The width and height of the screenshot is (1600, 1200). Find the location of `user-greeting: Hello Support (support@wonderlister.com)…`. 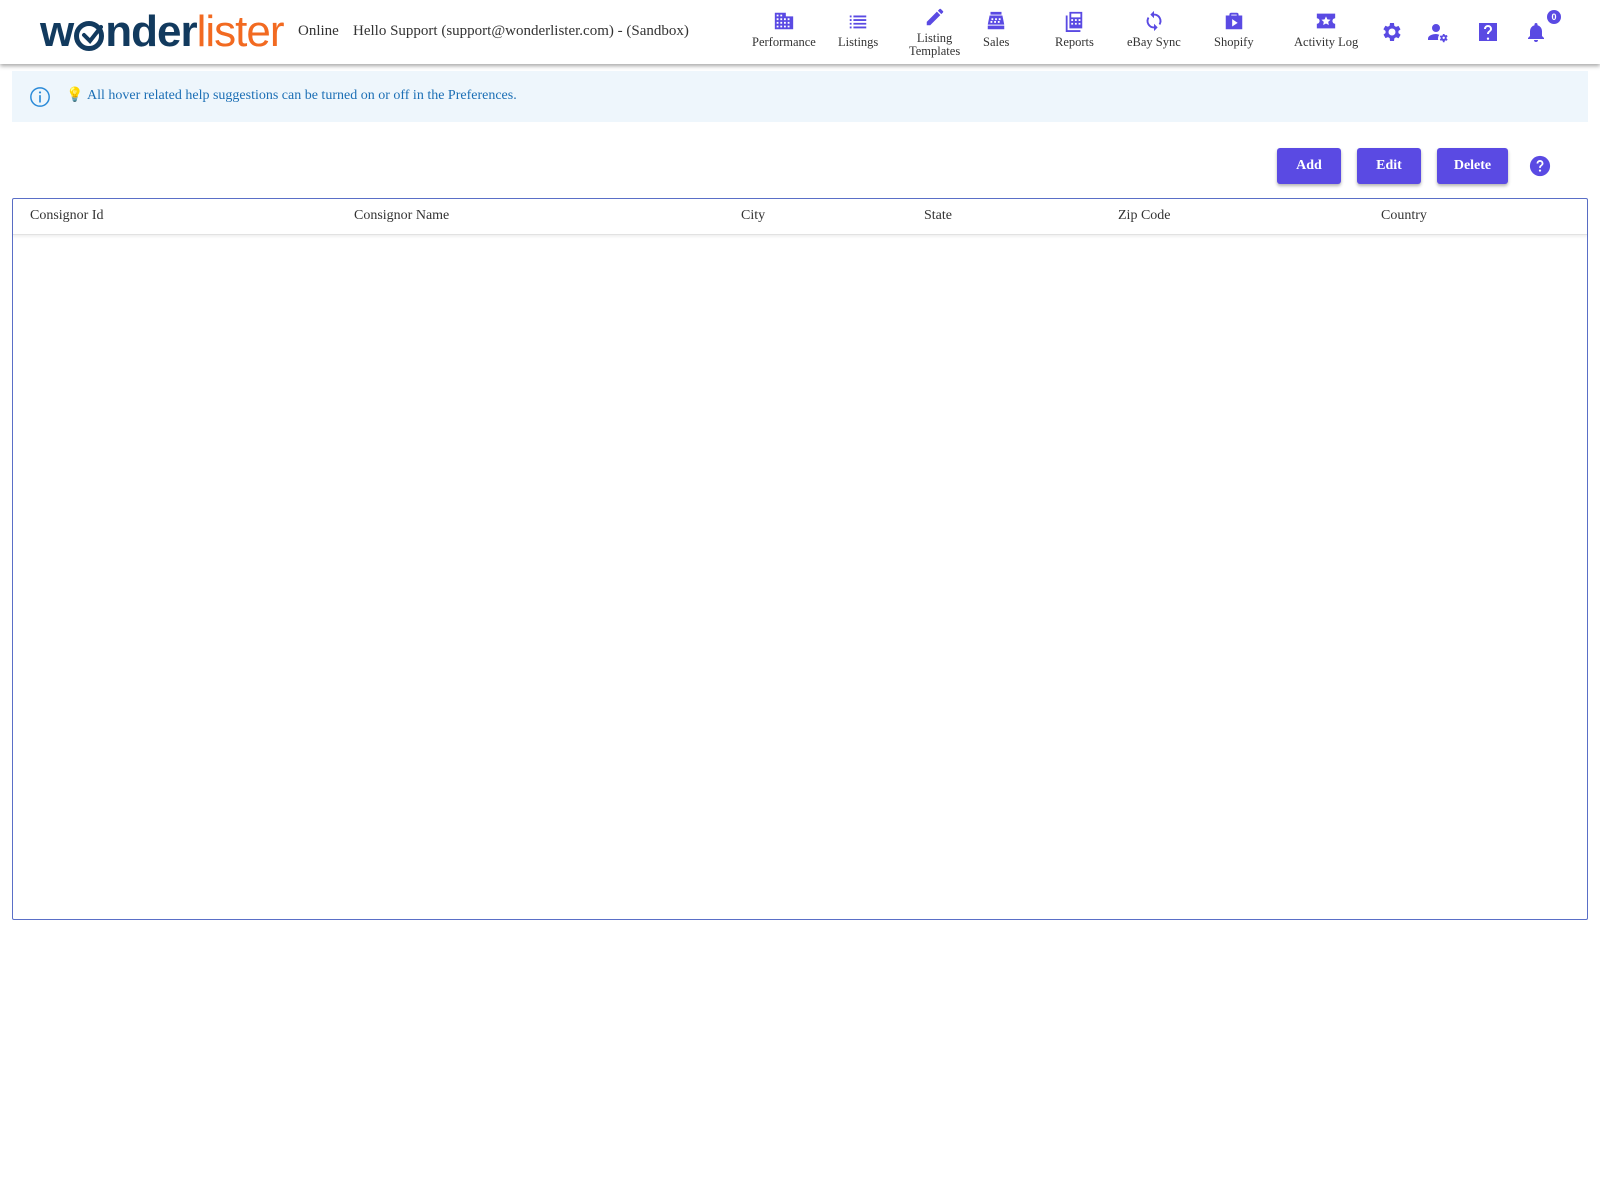

user-greeting: Hello Support (support@wonderlister.com)… is located at coordinates (521, 31).